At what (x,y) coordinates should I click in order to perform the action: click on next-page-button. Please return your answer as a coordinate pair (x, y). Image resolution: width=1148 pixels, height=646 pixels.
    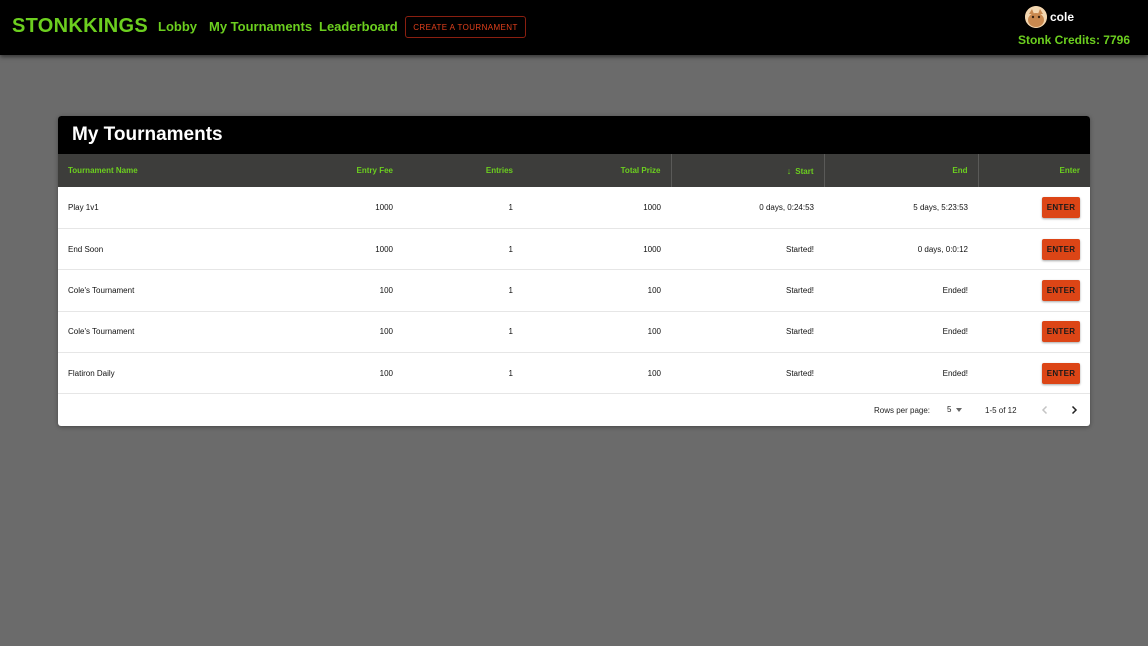
    Looking at the image, I should click on (1074, 410).